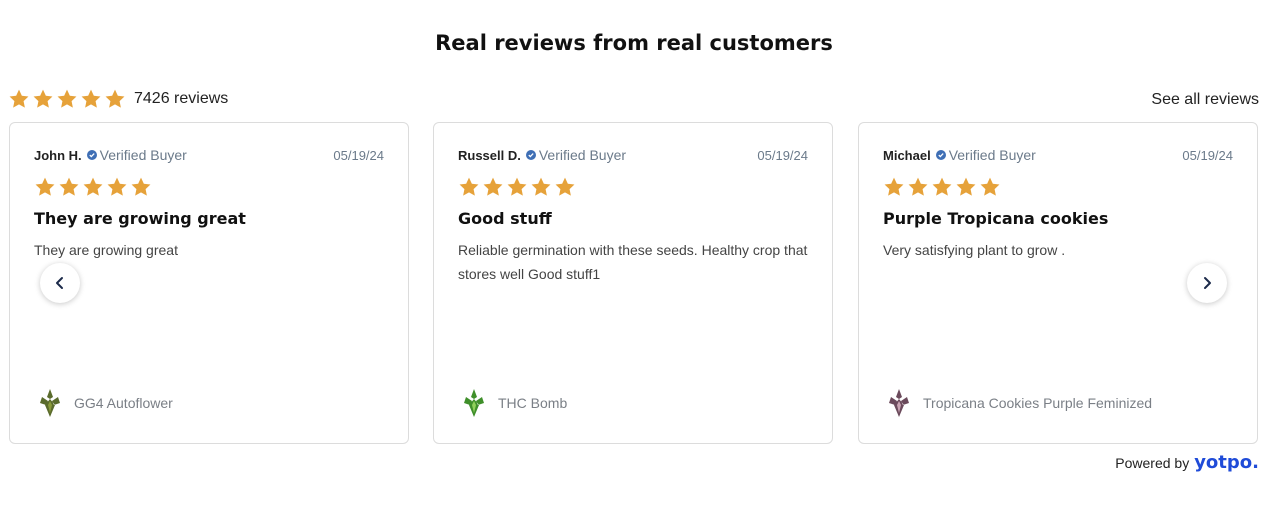 The image size is (1284, 518). What do you see at coordinates (634, 43) in the screenshot?
I see `section-title: Real reviews from real customers` at bounding box center [634, 43].